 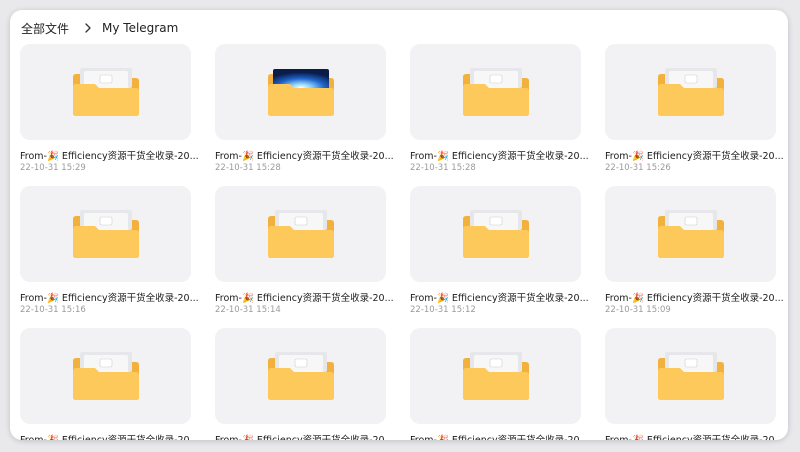 What do you see at coordinates (45, 28) in the screenshot?
I see `breadcrumb-root-link: 全部文件` at bounding box center [45, 28].